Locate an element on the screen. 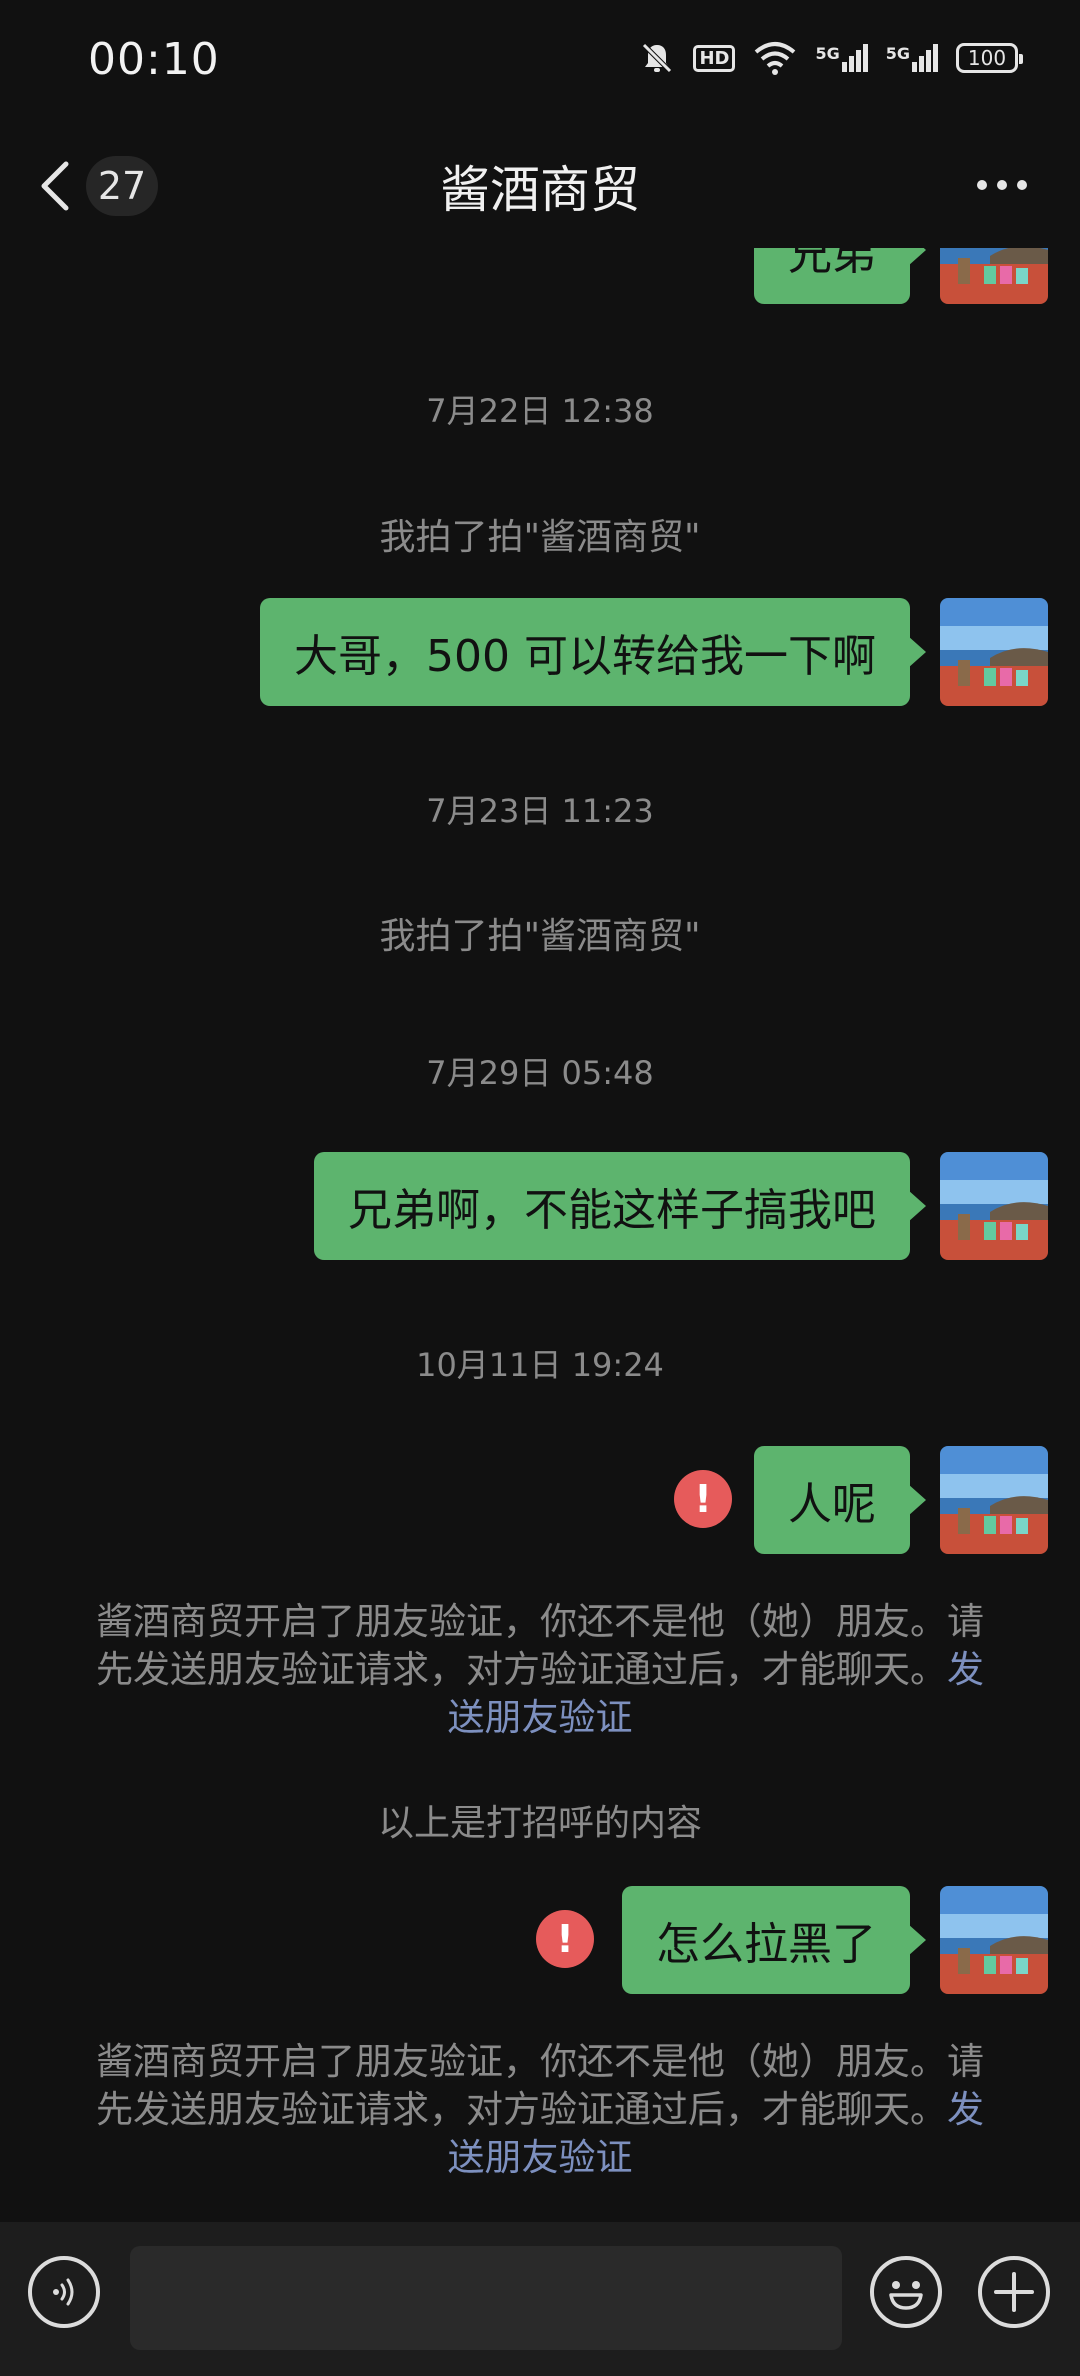  timestamp: 7月23日 11:23 is located at coordinates (540, 811).